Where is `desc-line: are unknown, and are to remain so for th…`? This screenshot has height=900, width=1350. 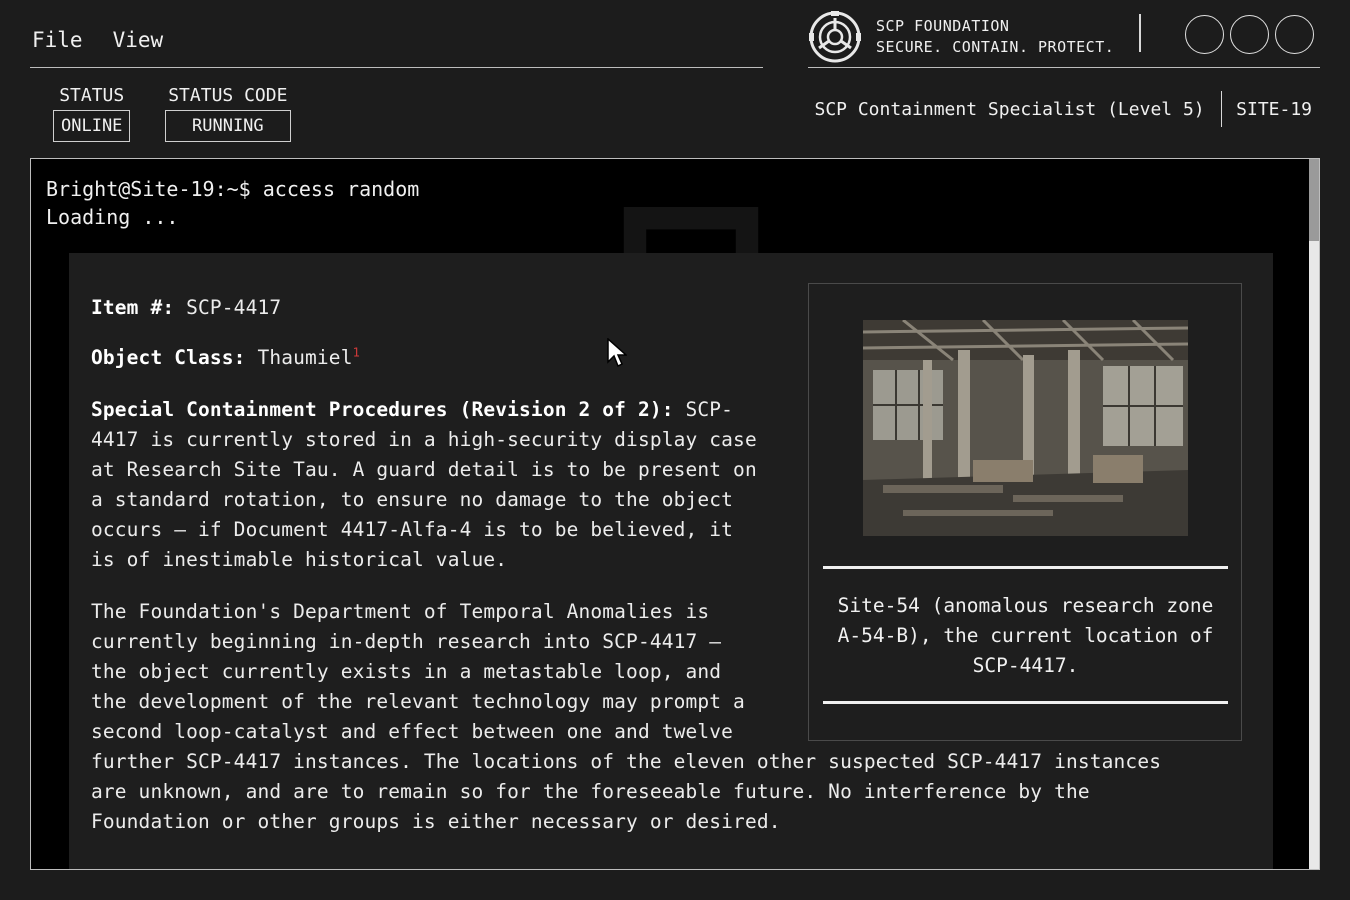 desc-line: are unknown, and are to remain so for th… is located at coordinates (590, 791).